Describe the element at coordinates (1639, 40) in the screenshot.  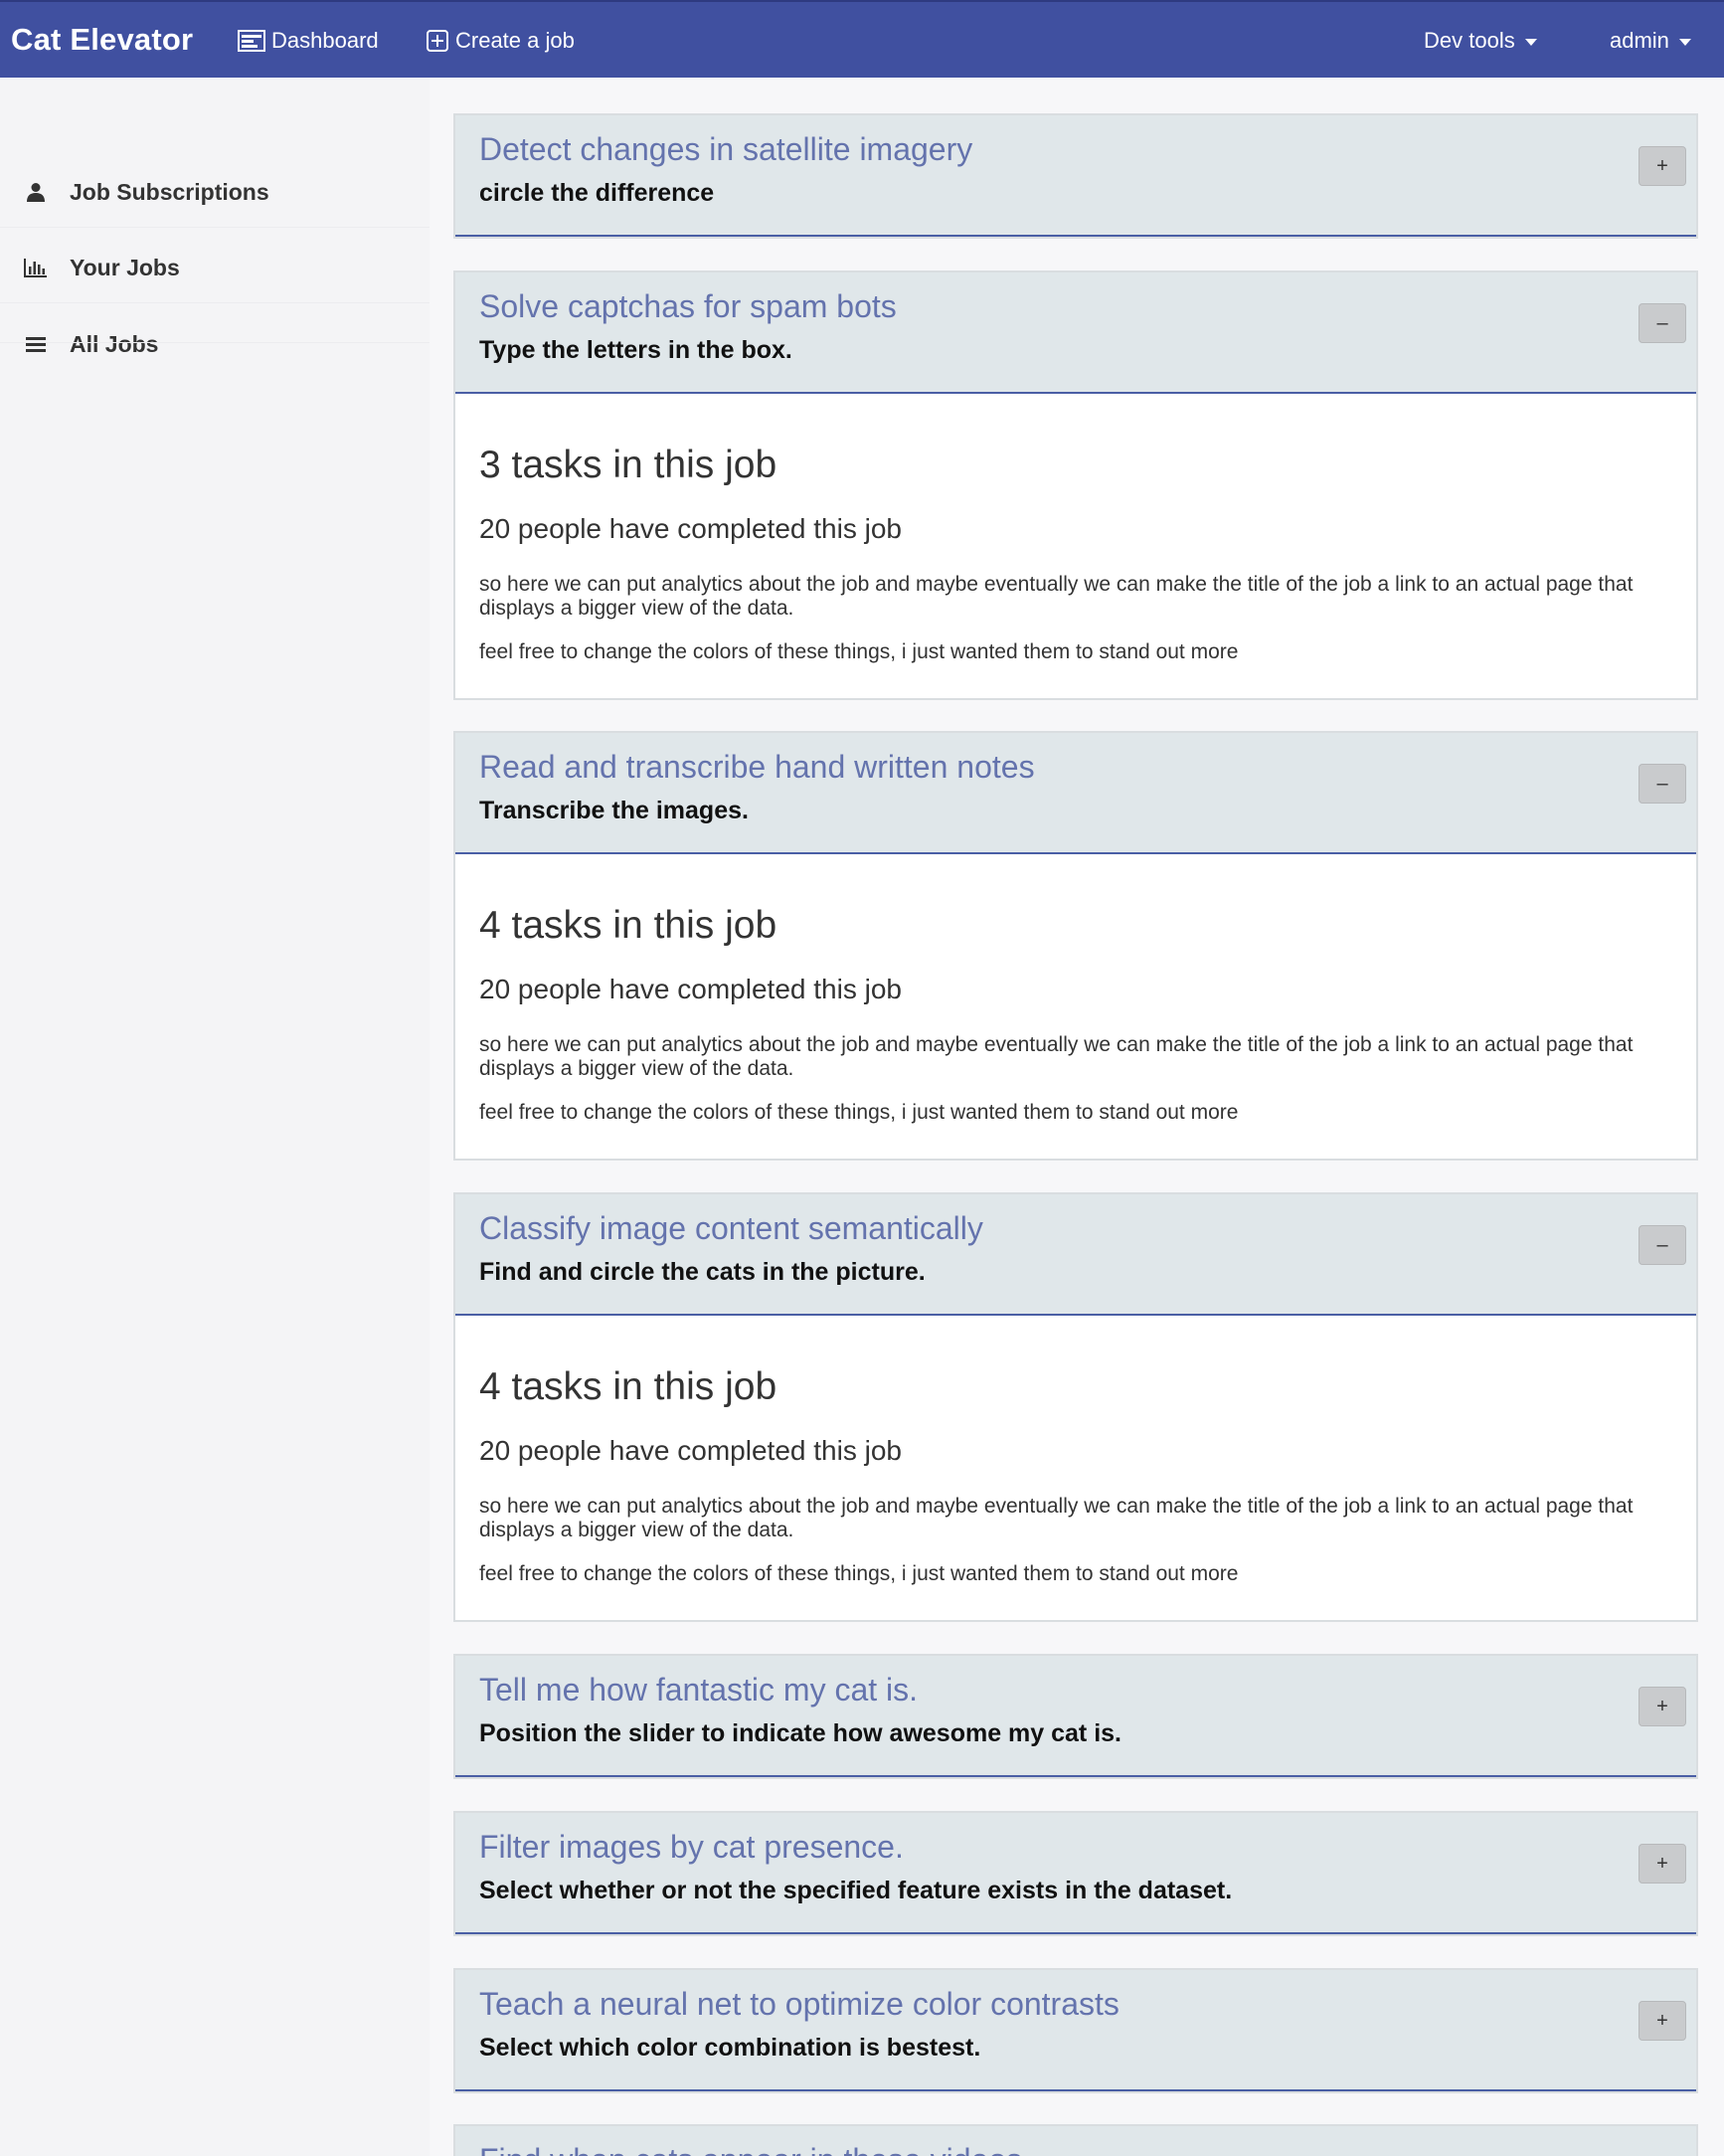
I see `user-menu-label: admin` at that location.